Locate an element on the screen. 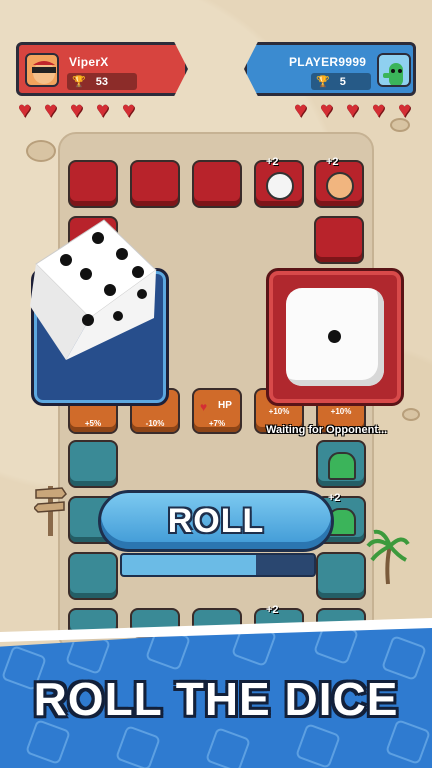  player-left-trophy-box: 🏆 53 is located at coordinates (102, 81).